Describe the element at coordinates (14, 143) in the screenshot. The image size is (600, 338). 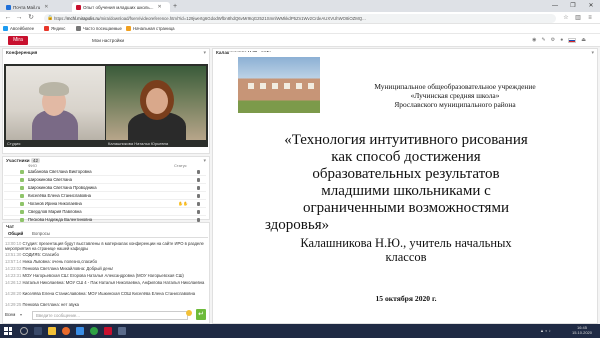
I see `cam-label: Студия` at that location.